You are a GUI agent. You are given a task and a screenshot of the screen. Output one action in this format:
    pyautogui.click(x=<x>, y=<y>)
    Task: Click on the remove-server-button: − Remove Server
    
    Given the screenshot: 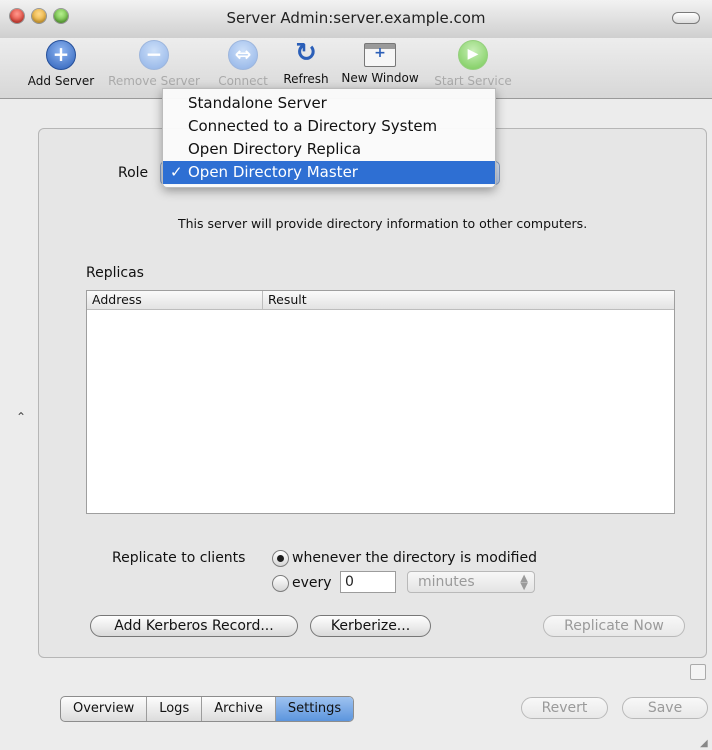 What is the action you would take?
    pyautogui.click(x=154, y=64)
    